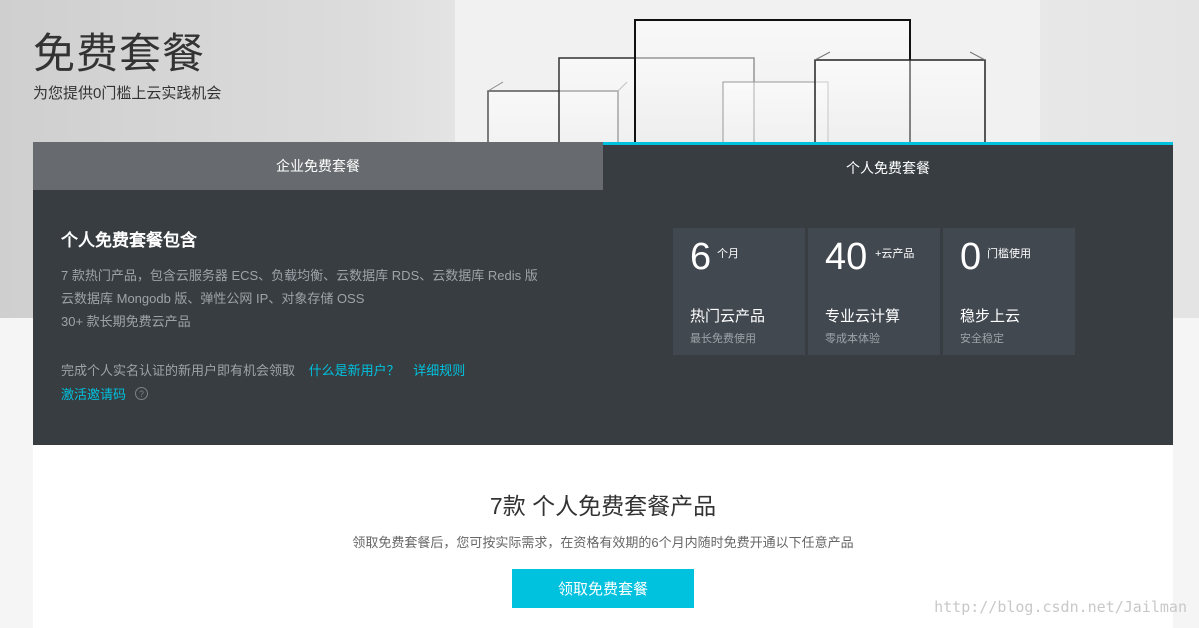 The height and width of the screenshot is (628, 1199). I want to click on plan-contents-line: 云数据库 Mongodb 版、弹性公网 IP、对象存储 OSS, so click(213, 298).